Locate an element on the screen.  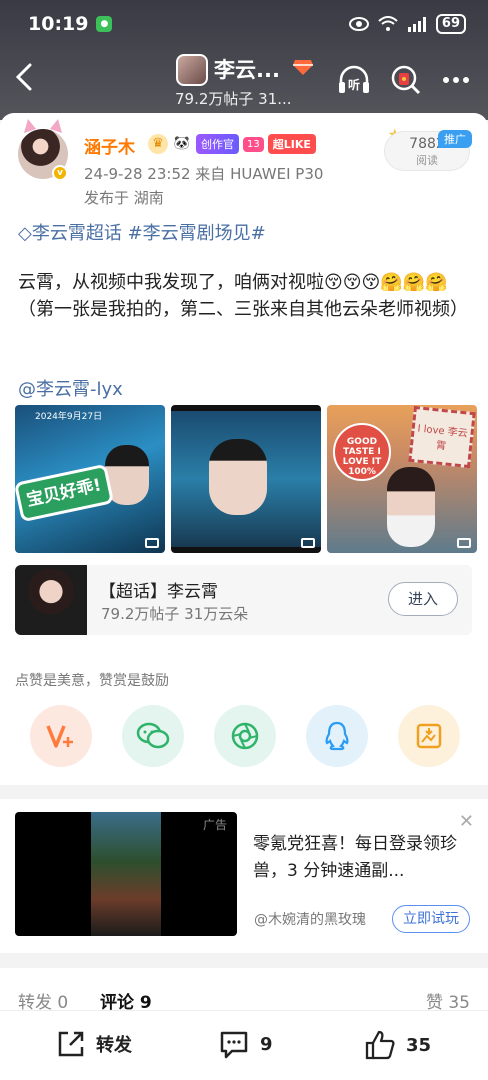
wechat-icon is located at coordinates (153, 735).